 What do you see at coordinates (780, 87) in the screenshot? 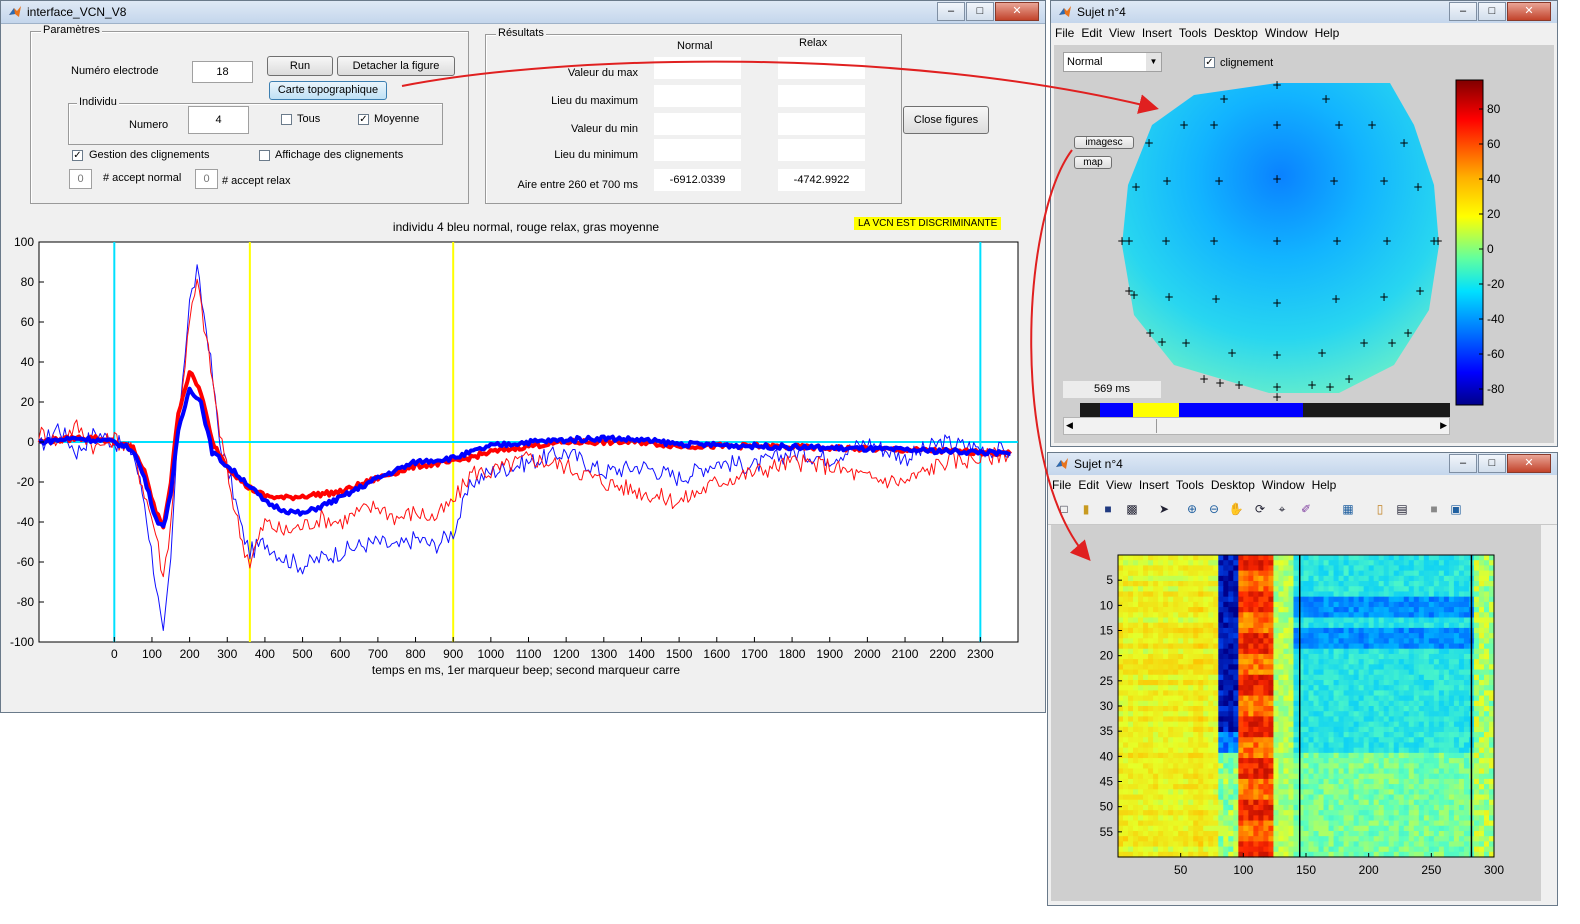
I see `arrow-to-topo-icon` at bounding box center [780, 87].